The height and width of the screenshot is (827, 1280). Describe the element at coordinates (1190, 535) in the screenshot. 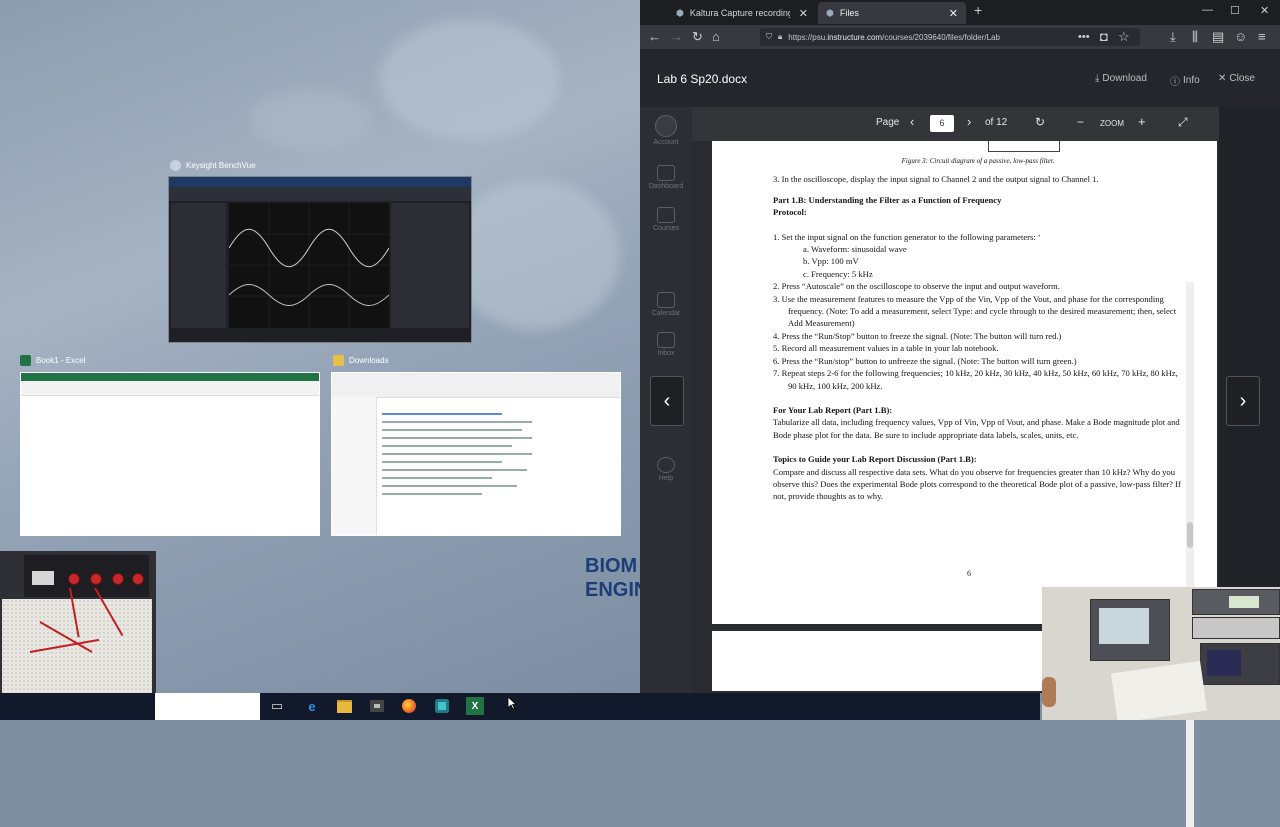

I see `scrollbar-thumb` at that location.